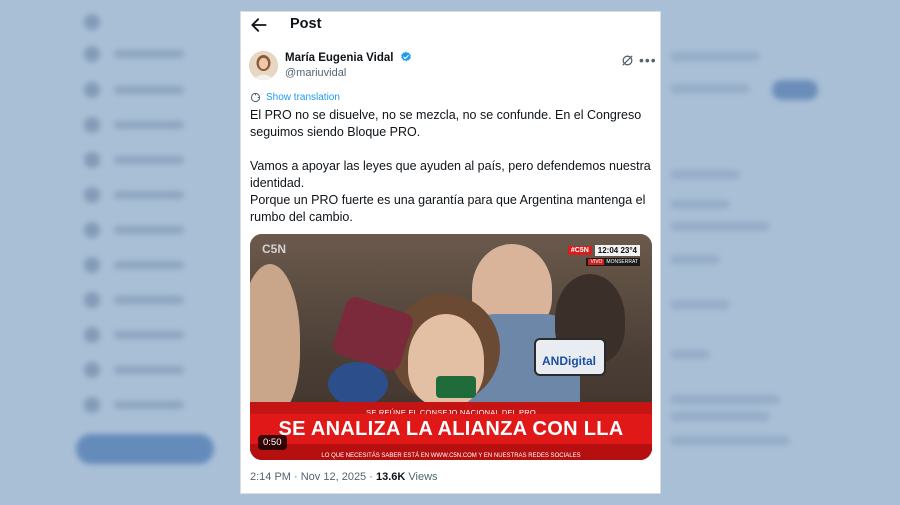  I want to click on location-badge: VIVO MONSERRAT, so click(613, 262).